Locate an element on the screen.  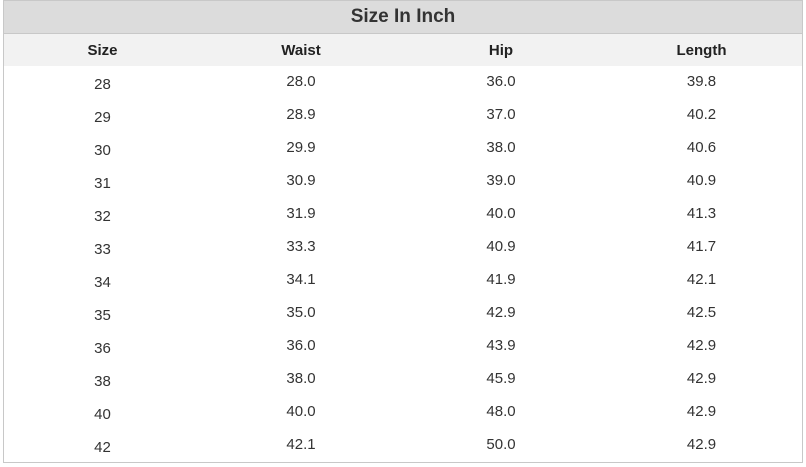
cell-size: 33 is located at coordinates (102, 249).